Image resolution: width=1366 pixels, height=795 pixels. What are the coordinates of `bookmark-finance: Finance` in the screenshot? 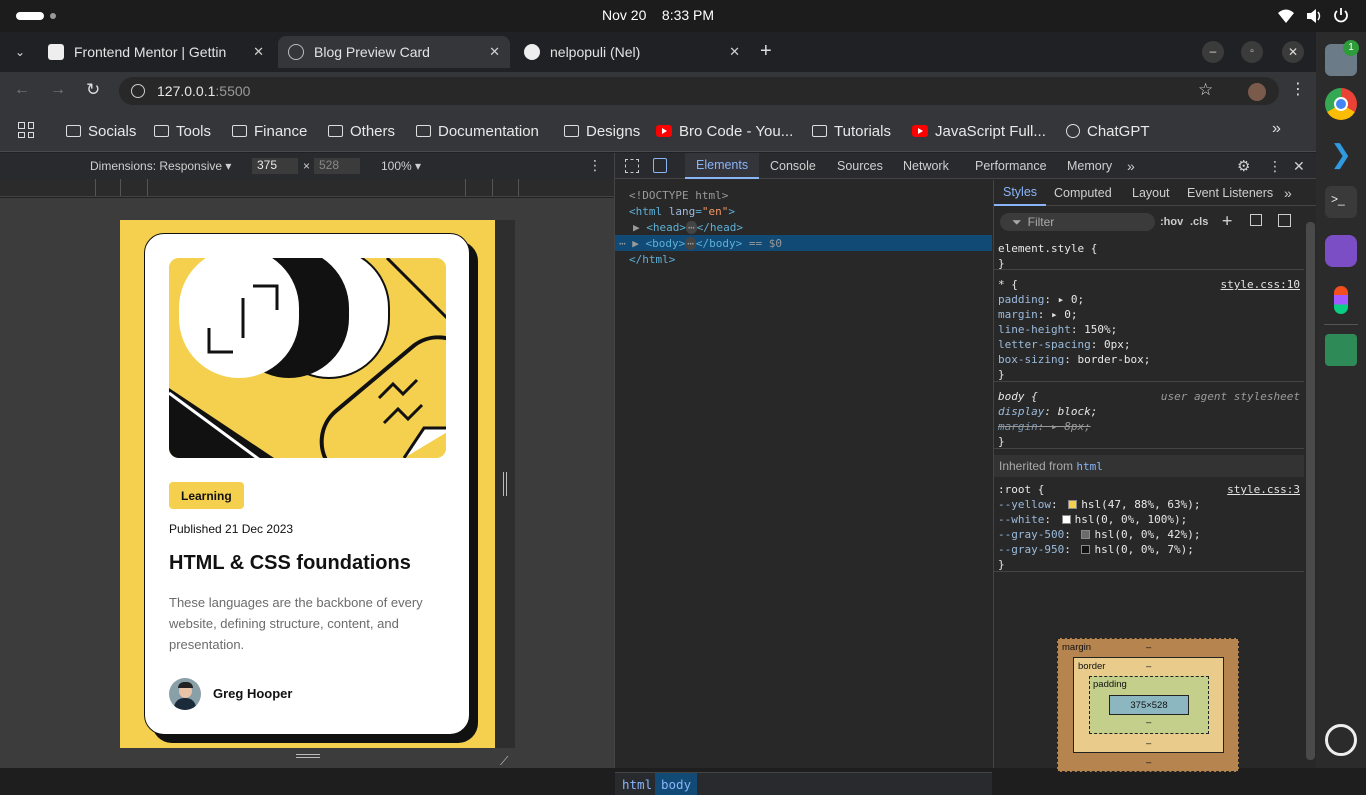 It's located at (269, 131).